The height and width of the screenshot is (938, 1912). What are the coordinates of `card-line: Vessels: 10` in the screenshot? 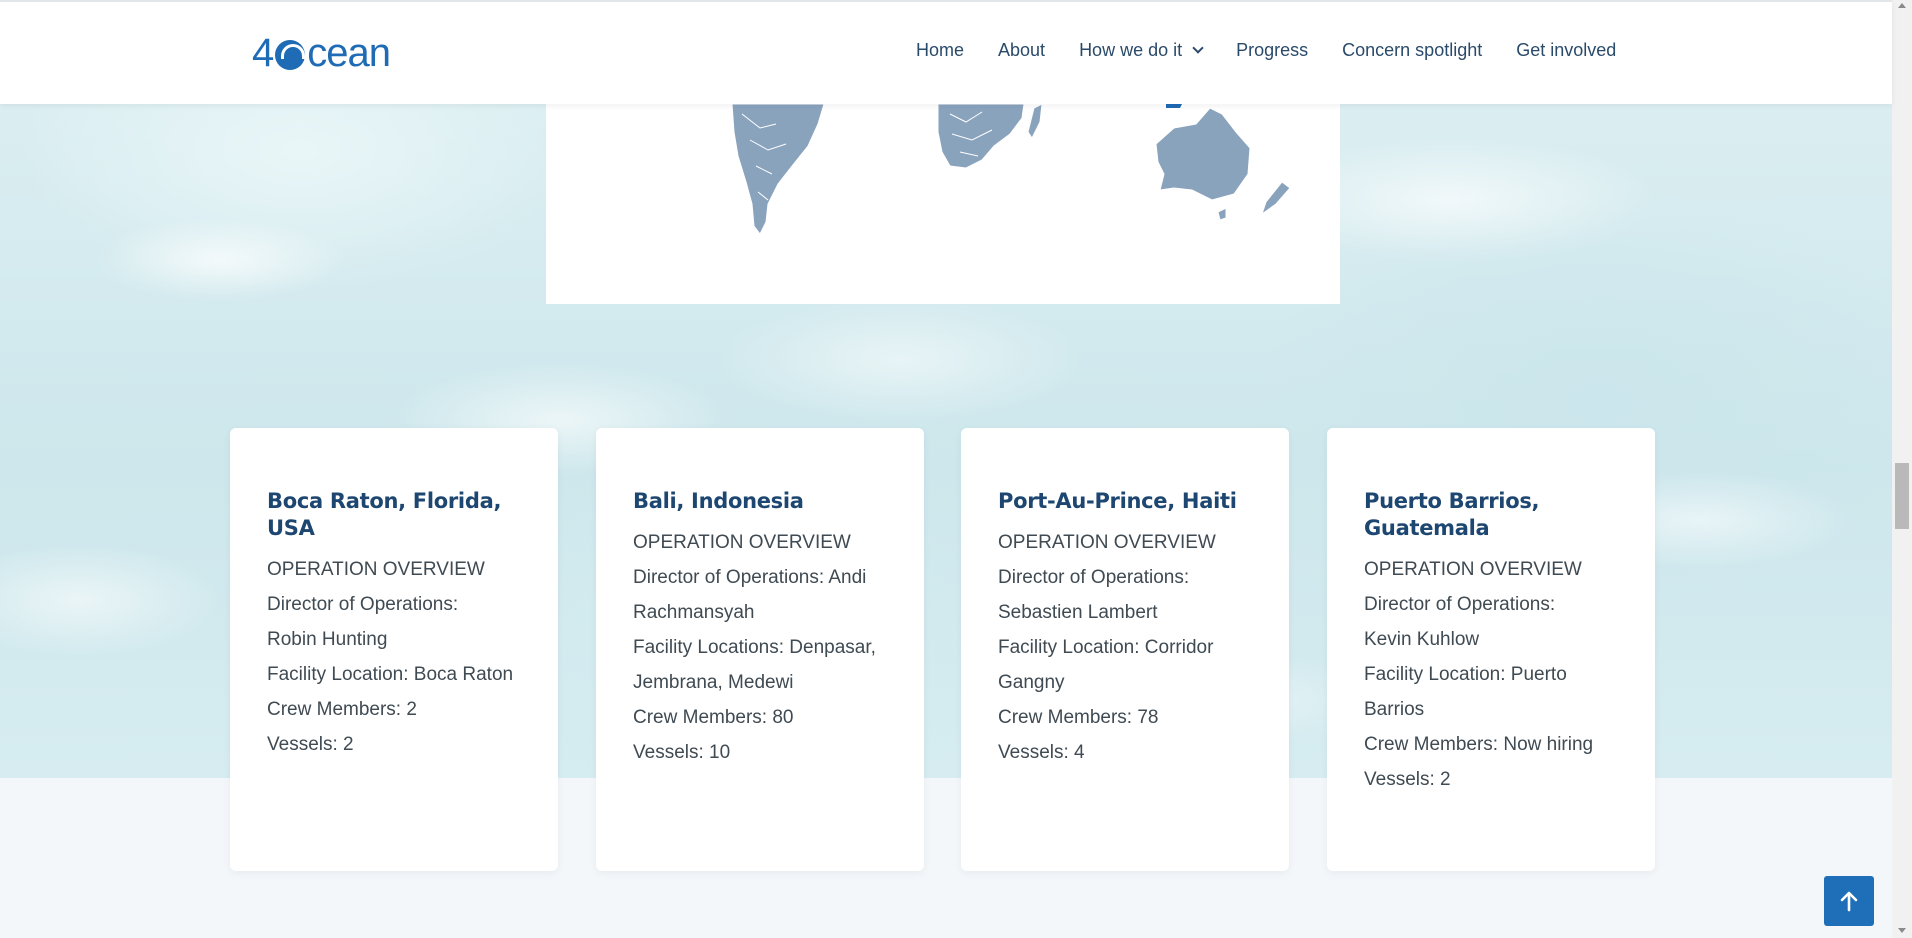 It's located at (682, 752).